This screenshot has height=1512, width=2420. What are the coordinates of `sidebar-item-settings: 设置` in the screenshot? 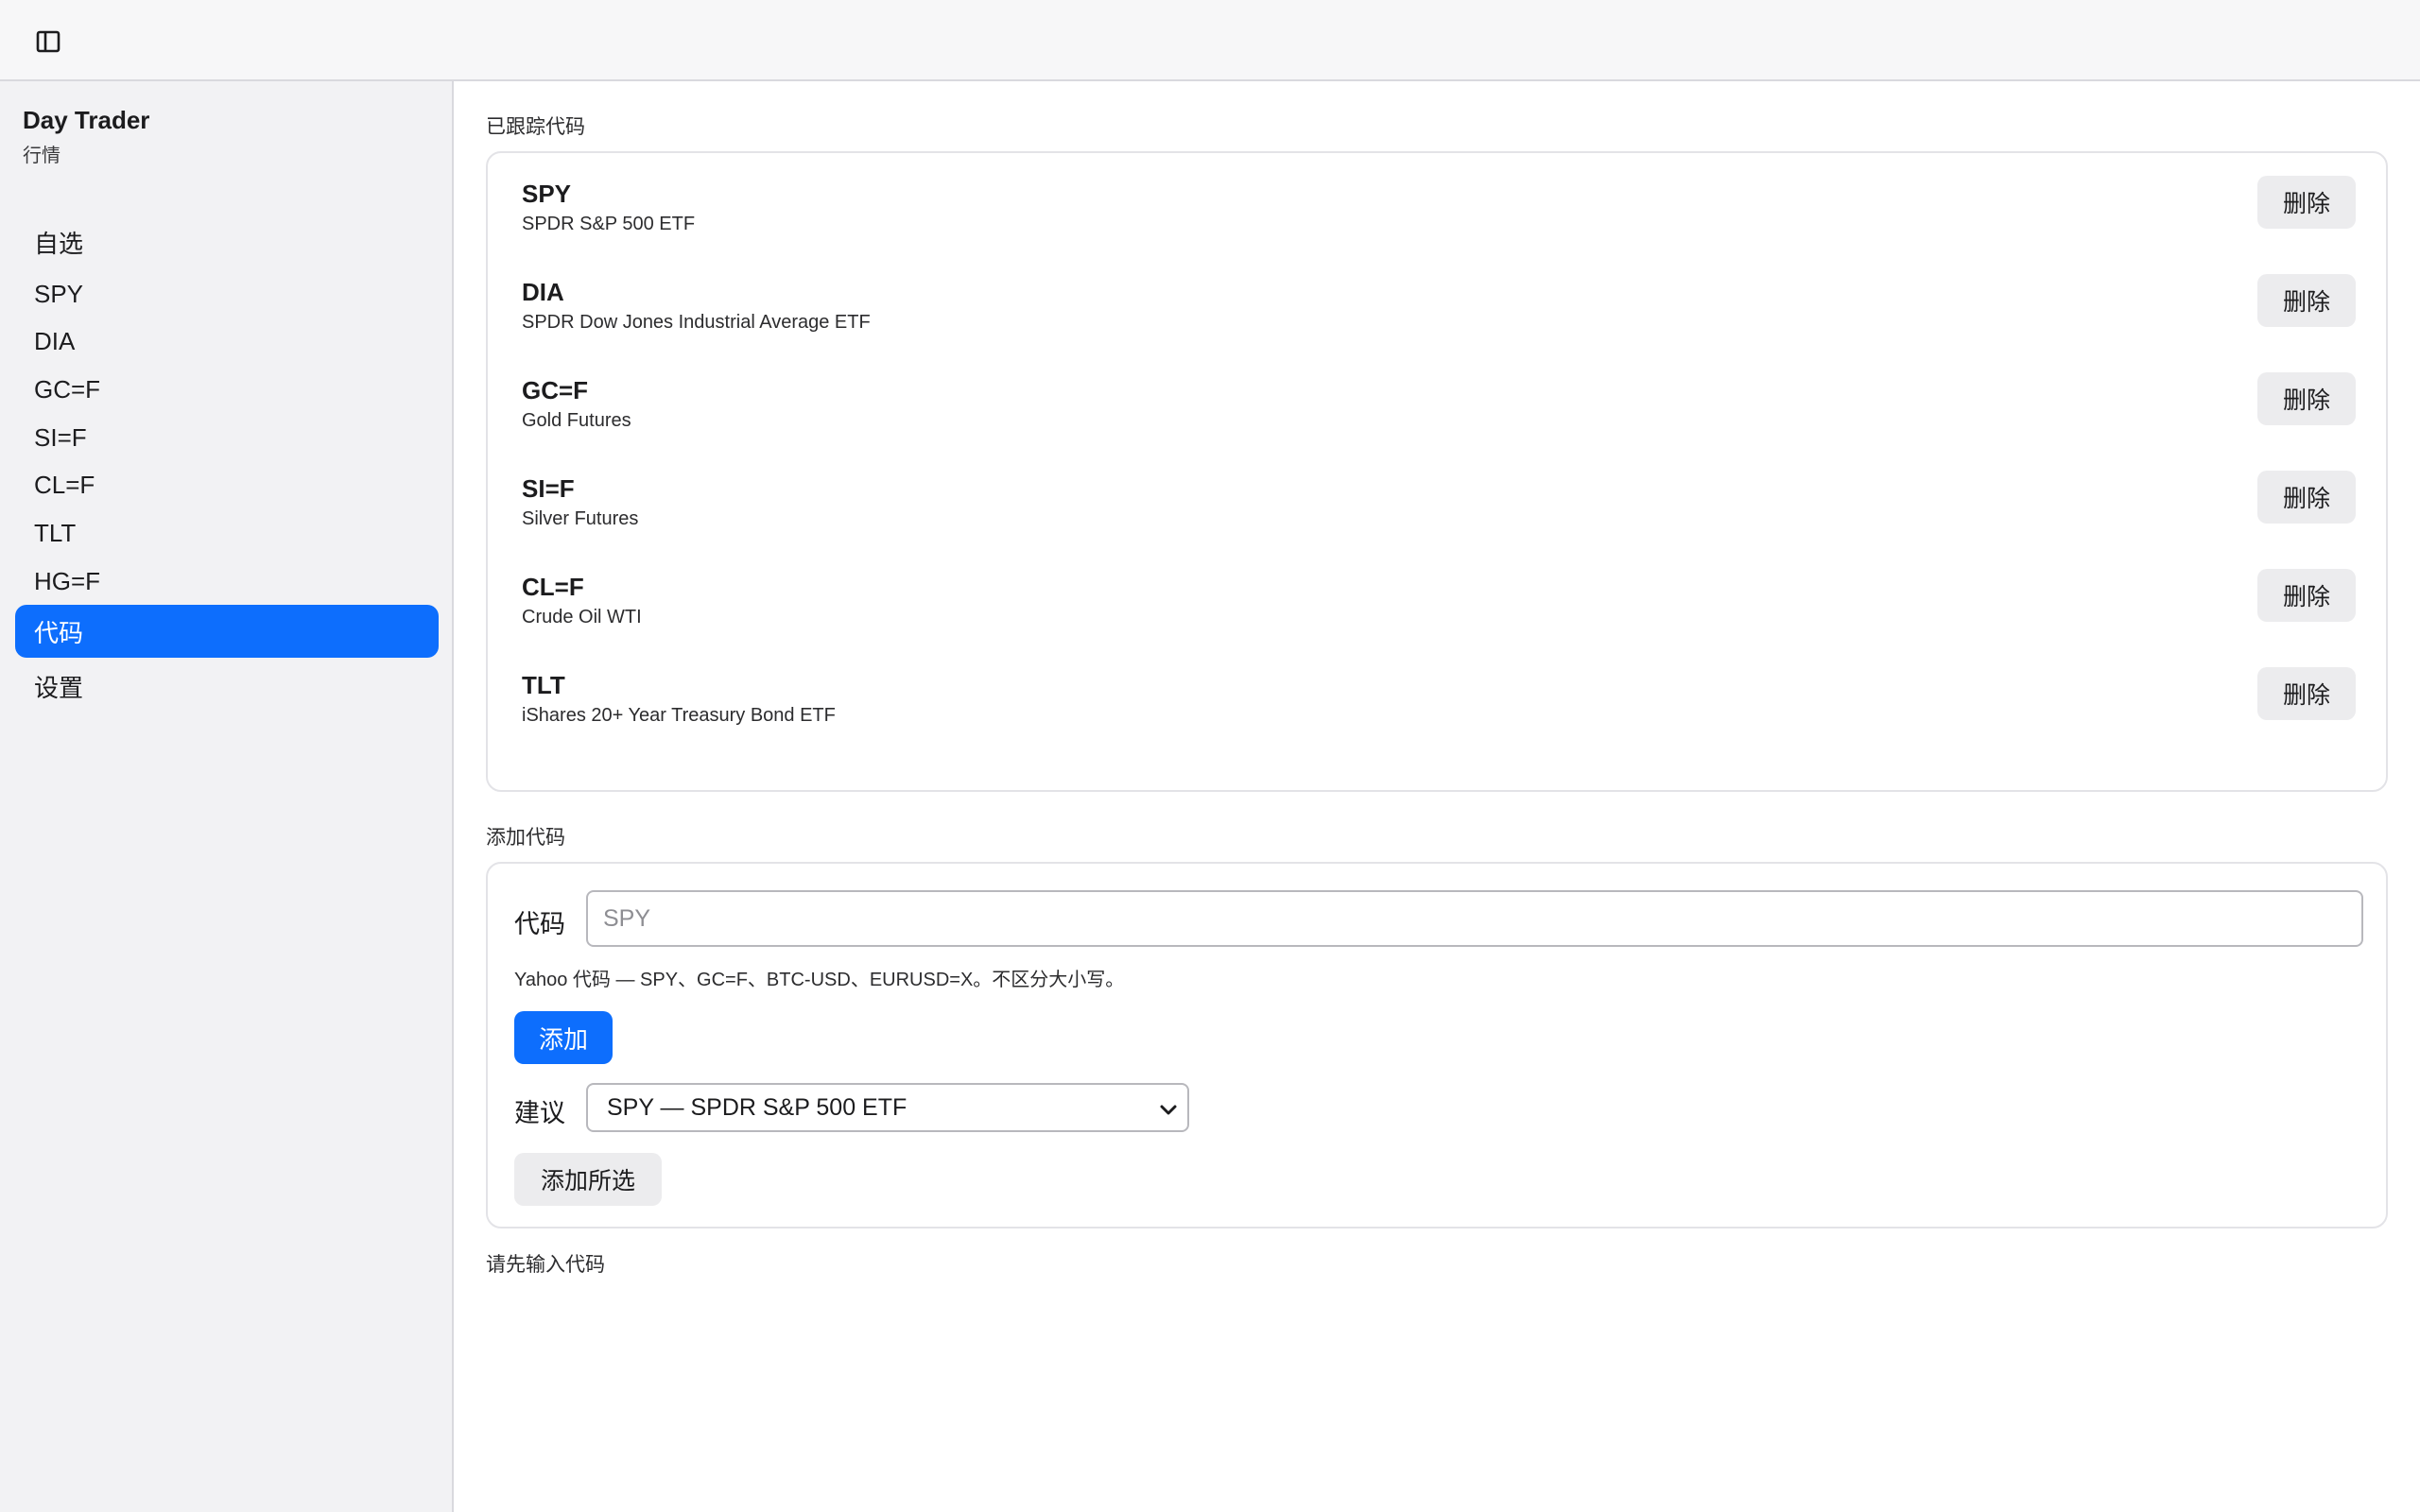 It's located at (227, 686).